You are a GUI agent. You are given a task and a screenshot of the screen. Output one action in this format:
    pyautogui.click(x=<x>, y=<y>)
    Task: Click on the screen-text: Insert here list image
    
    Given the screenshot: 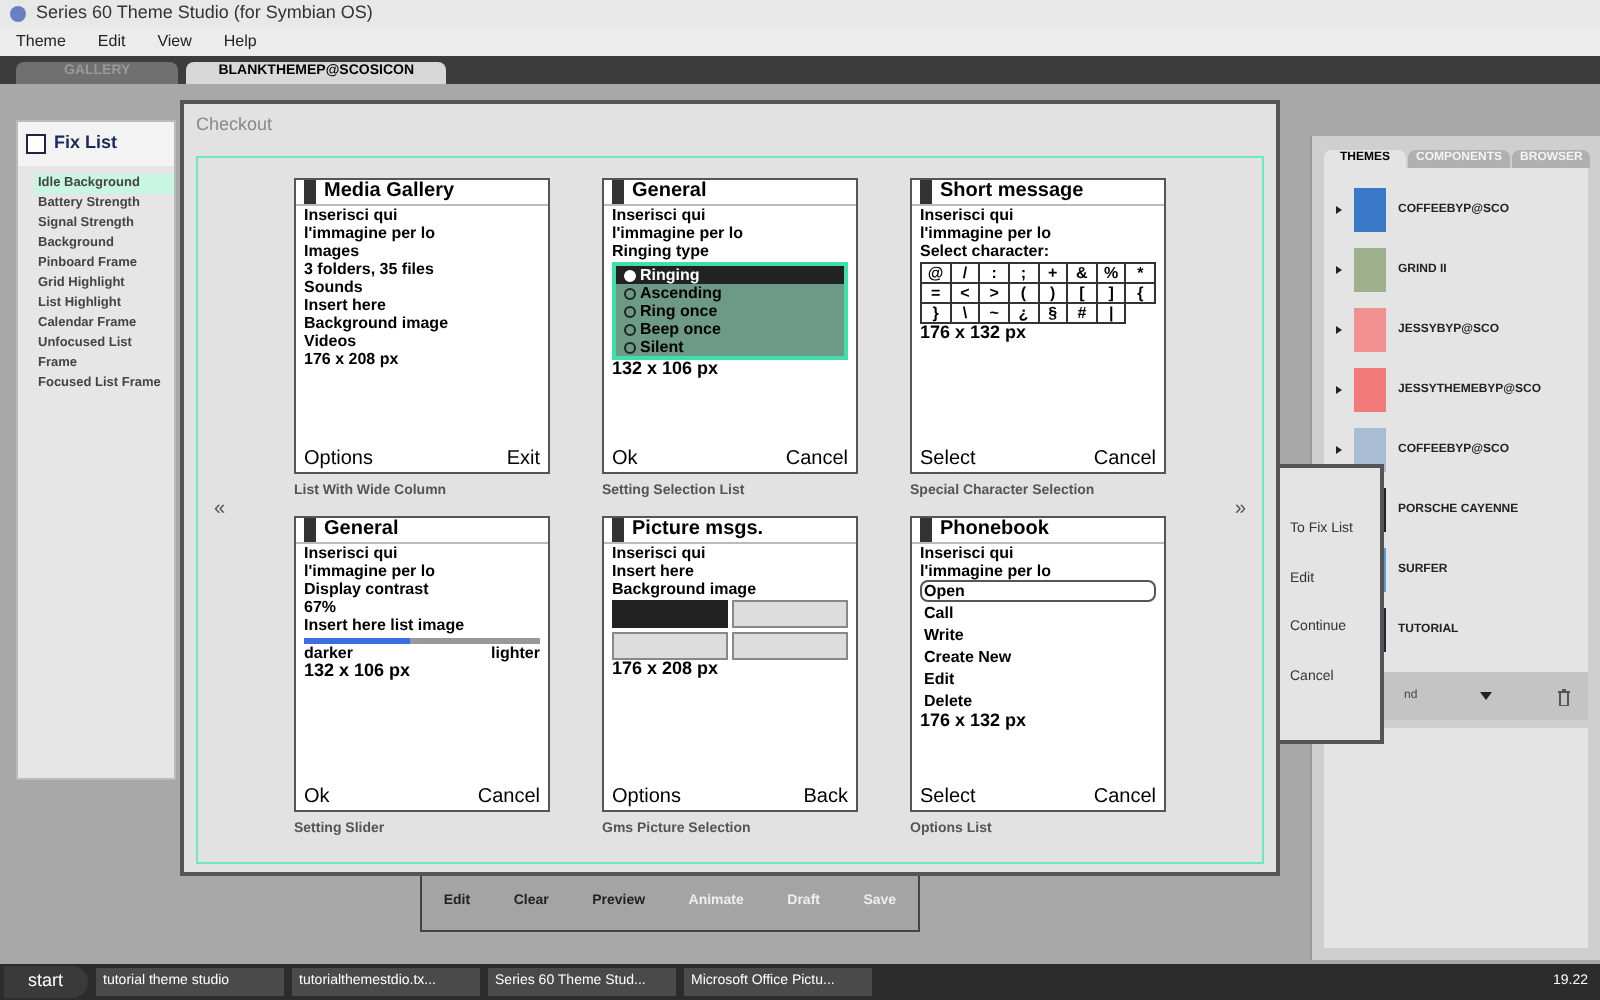 What is the action you would take?
    pyautogui.click(x=385, y=624)
    